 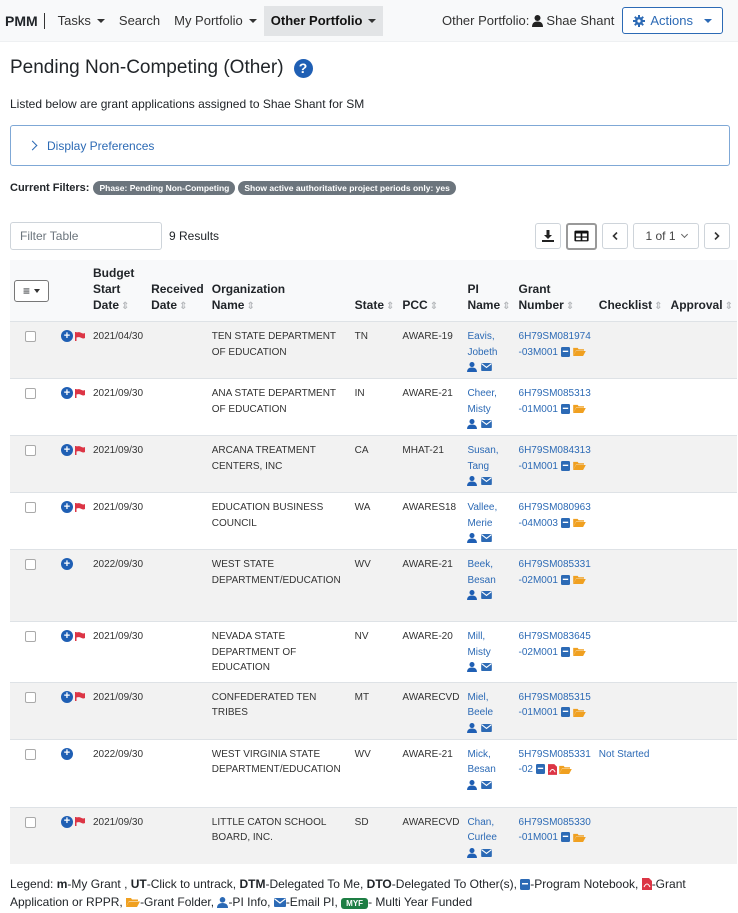 I want to click on prev-page-button, so click(x=615, y=236).